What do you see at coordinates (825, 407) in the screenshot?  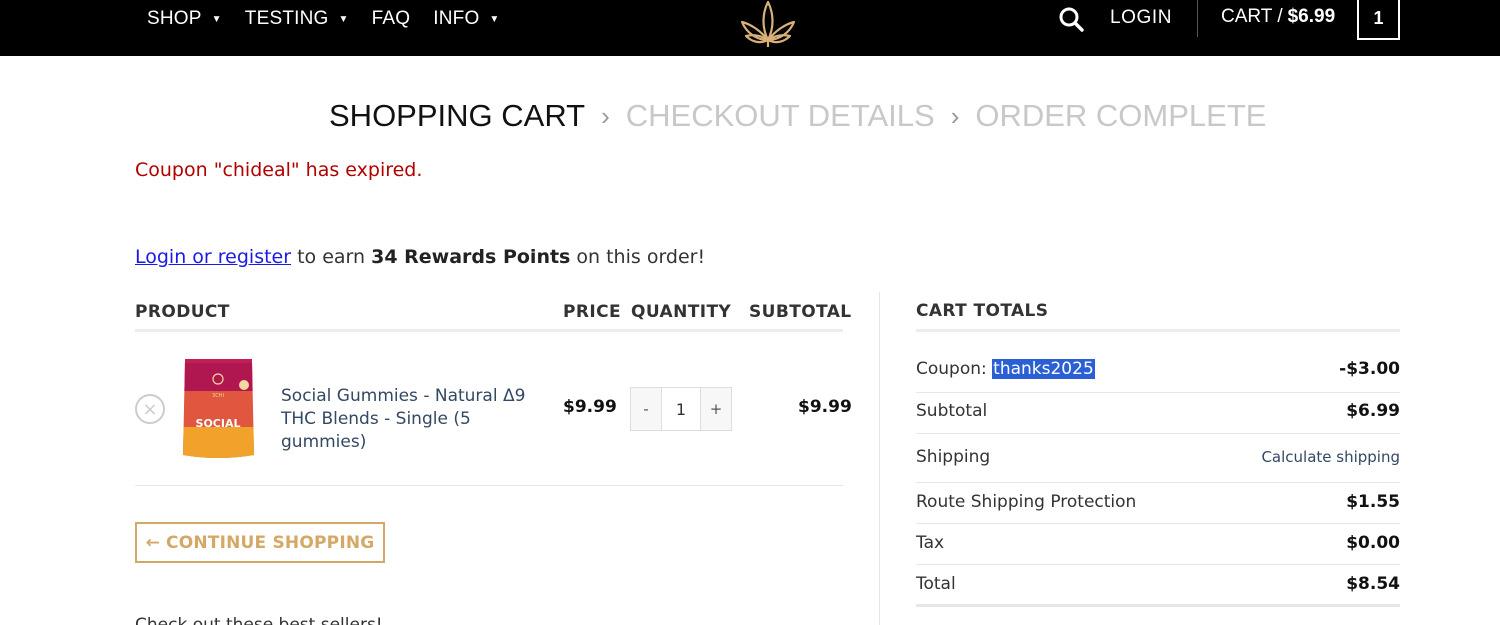 I see `item-subtotal: $9.99` at bounding box center [825, 407].